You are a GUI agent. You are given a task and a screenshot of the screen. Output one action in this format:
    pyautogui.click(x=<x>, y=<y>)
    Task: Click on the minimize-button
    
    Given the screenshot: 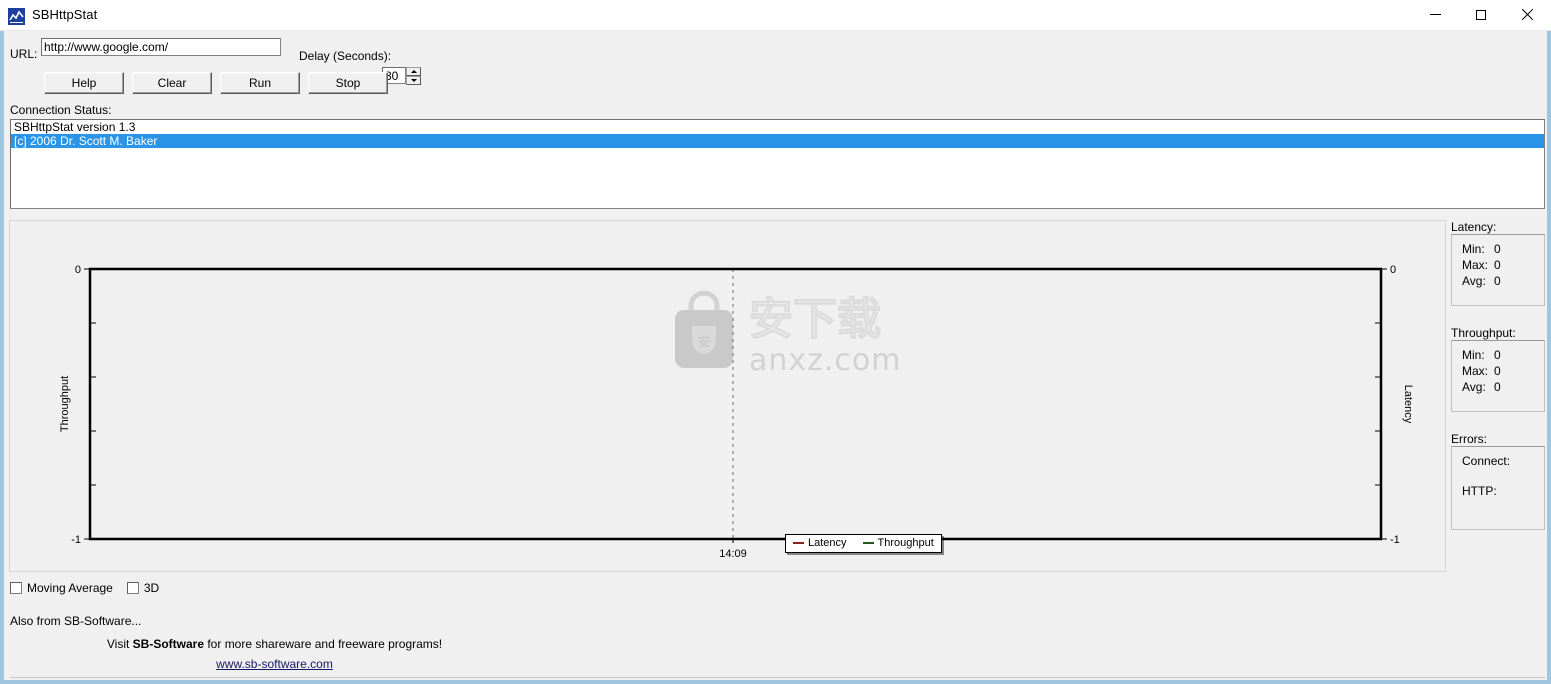 What is the action you would take?
    pyautogui.click(x=1435, y=15)
    